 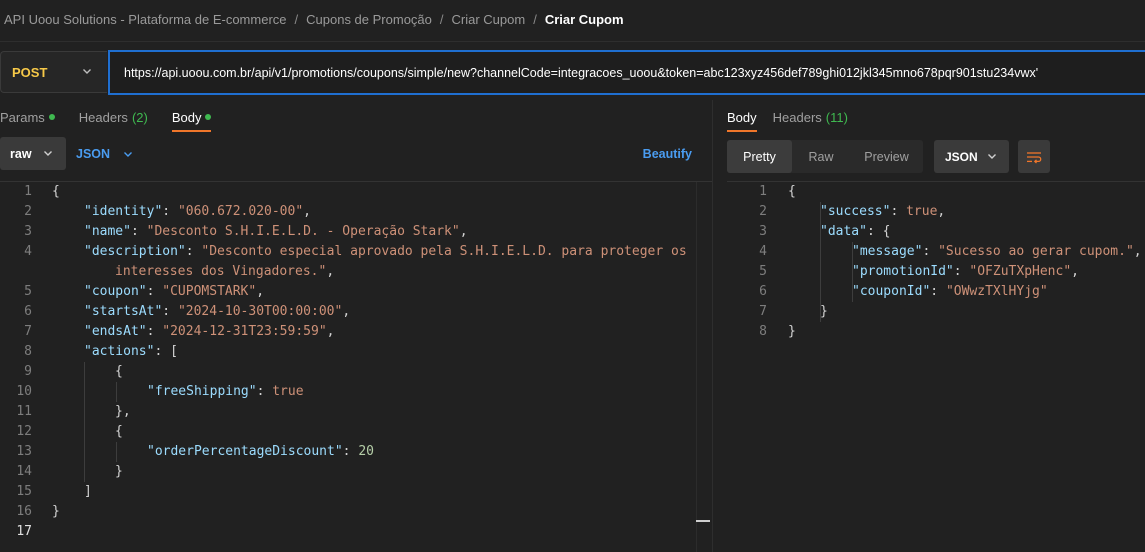 I want to click on tab-params: Params, so click(x=27, y=117).